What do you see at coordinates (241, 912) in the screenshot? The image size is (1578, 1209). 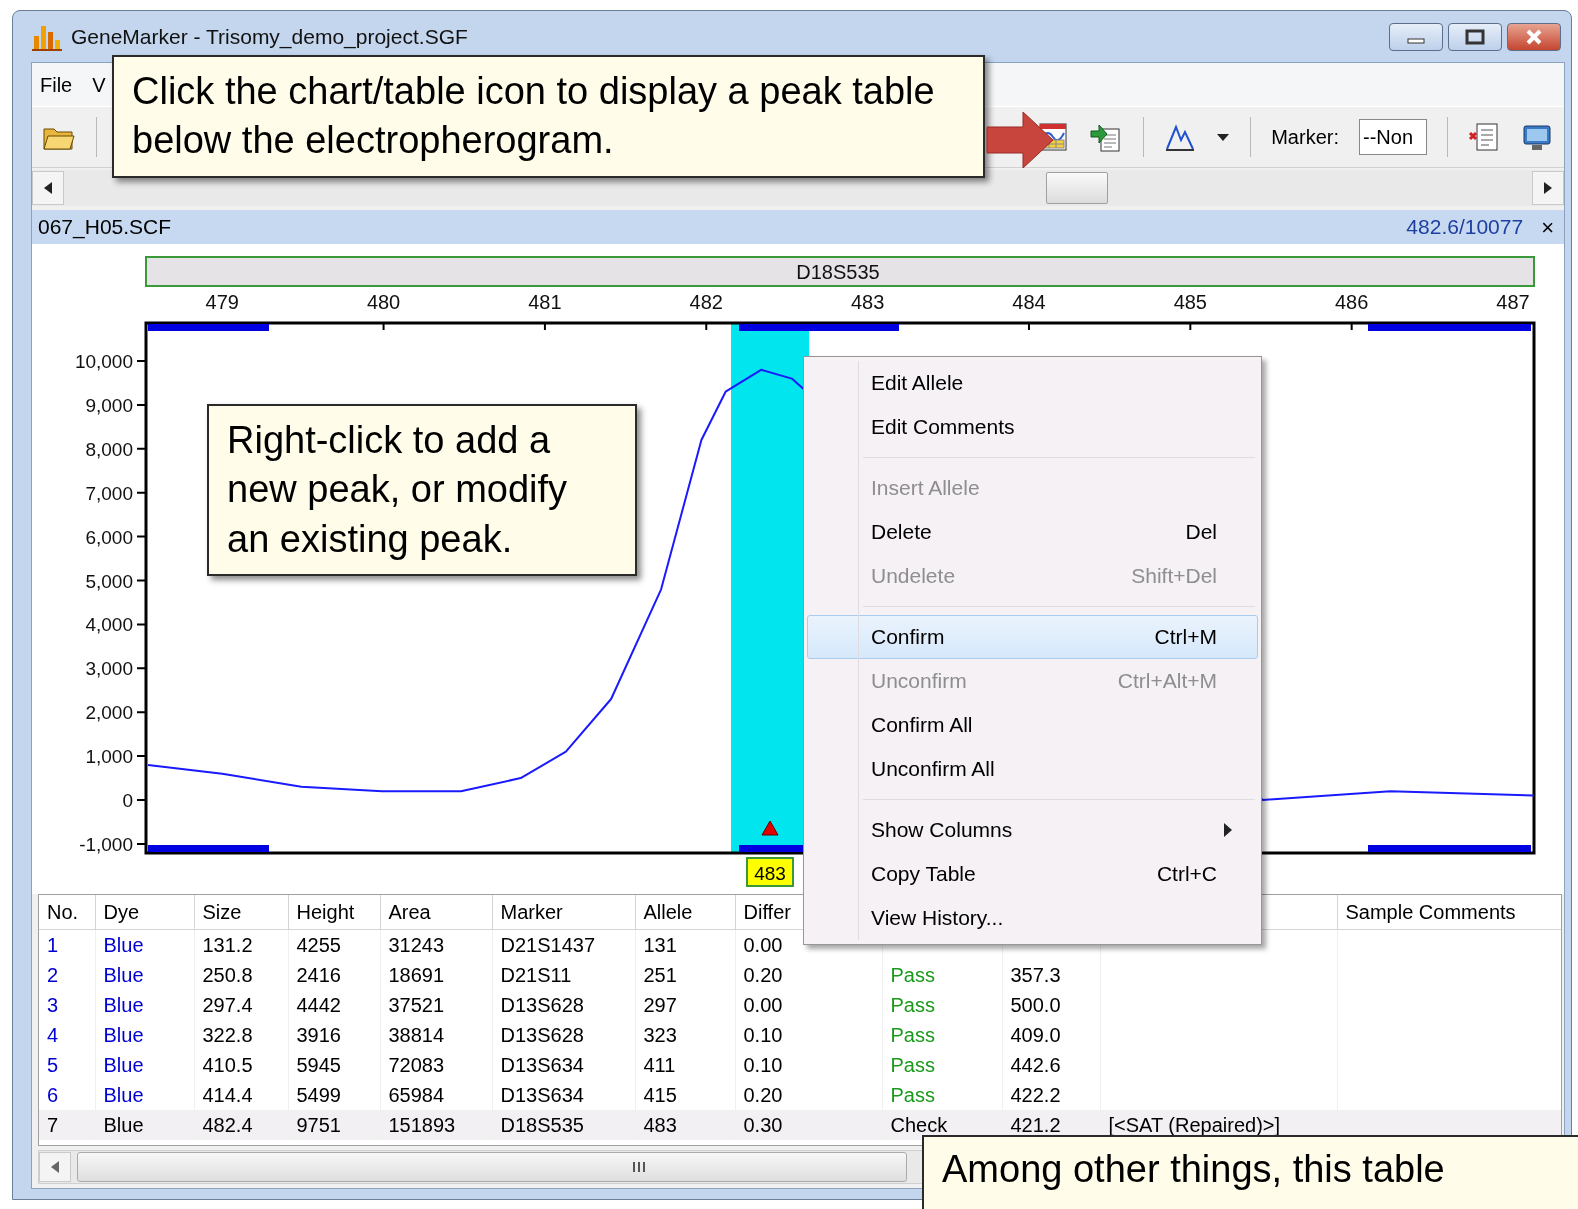 I see `column-header: Size` at bounding box center [241, 912].